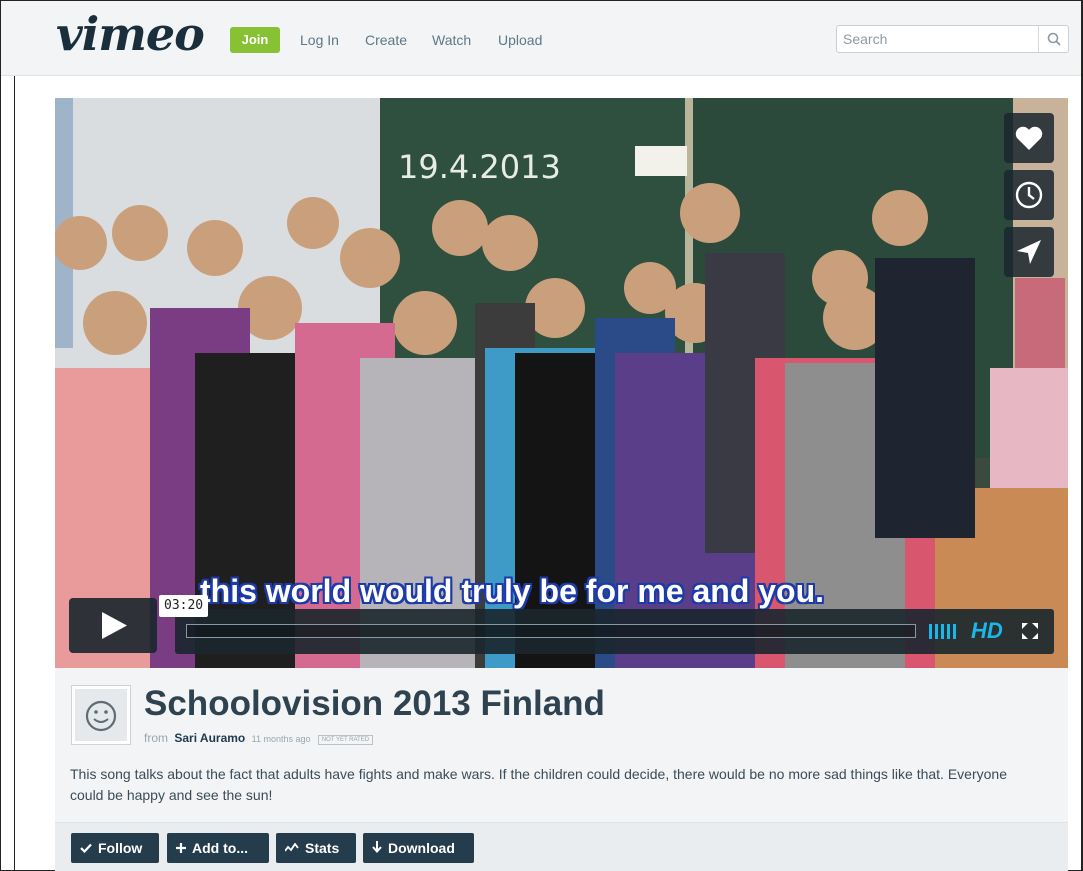 The image size is (1083, 871). I want to click on video-title: Schoolovision 2013 Finland, so click(374, 703).